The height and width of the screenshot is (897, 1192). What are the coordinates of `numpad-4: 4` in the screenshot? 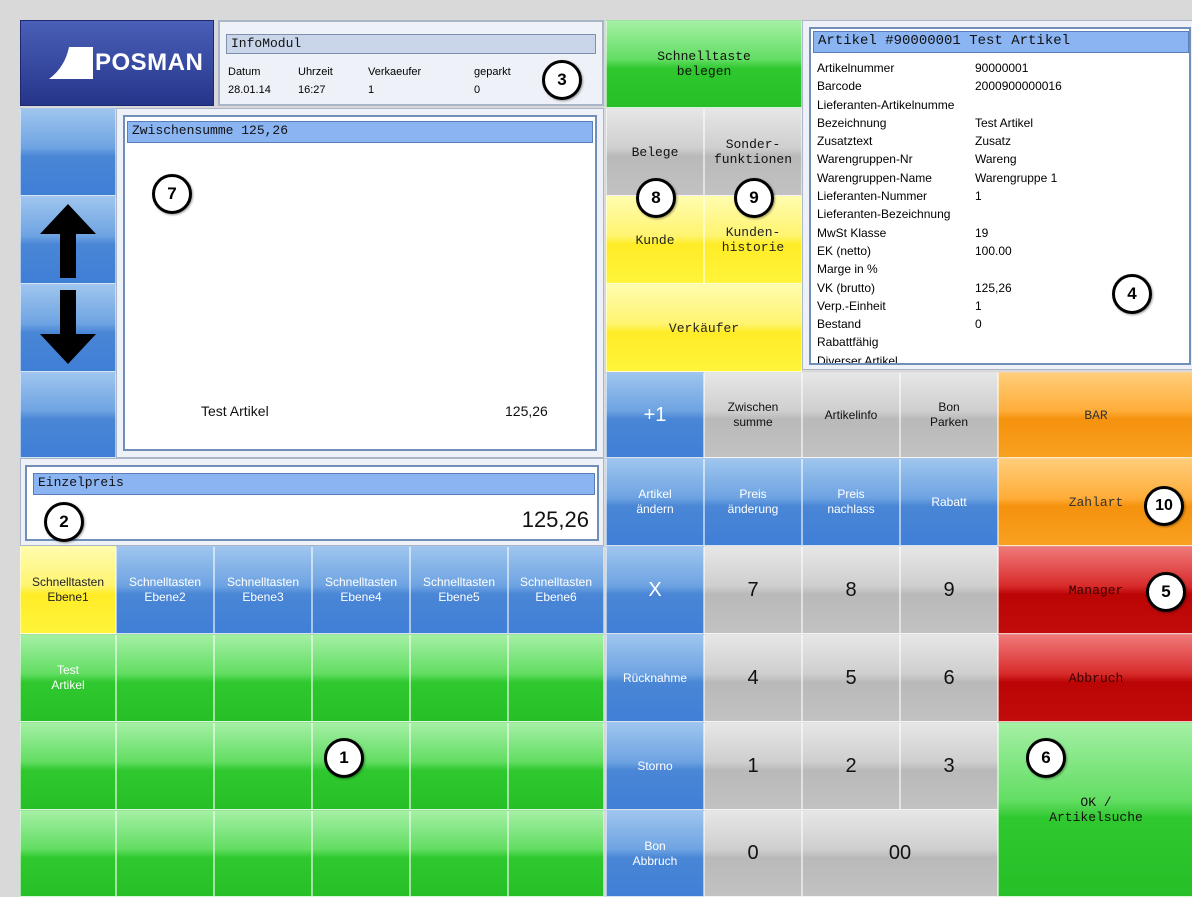 It's located at (753, 678).